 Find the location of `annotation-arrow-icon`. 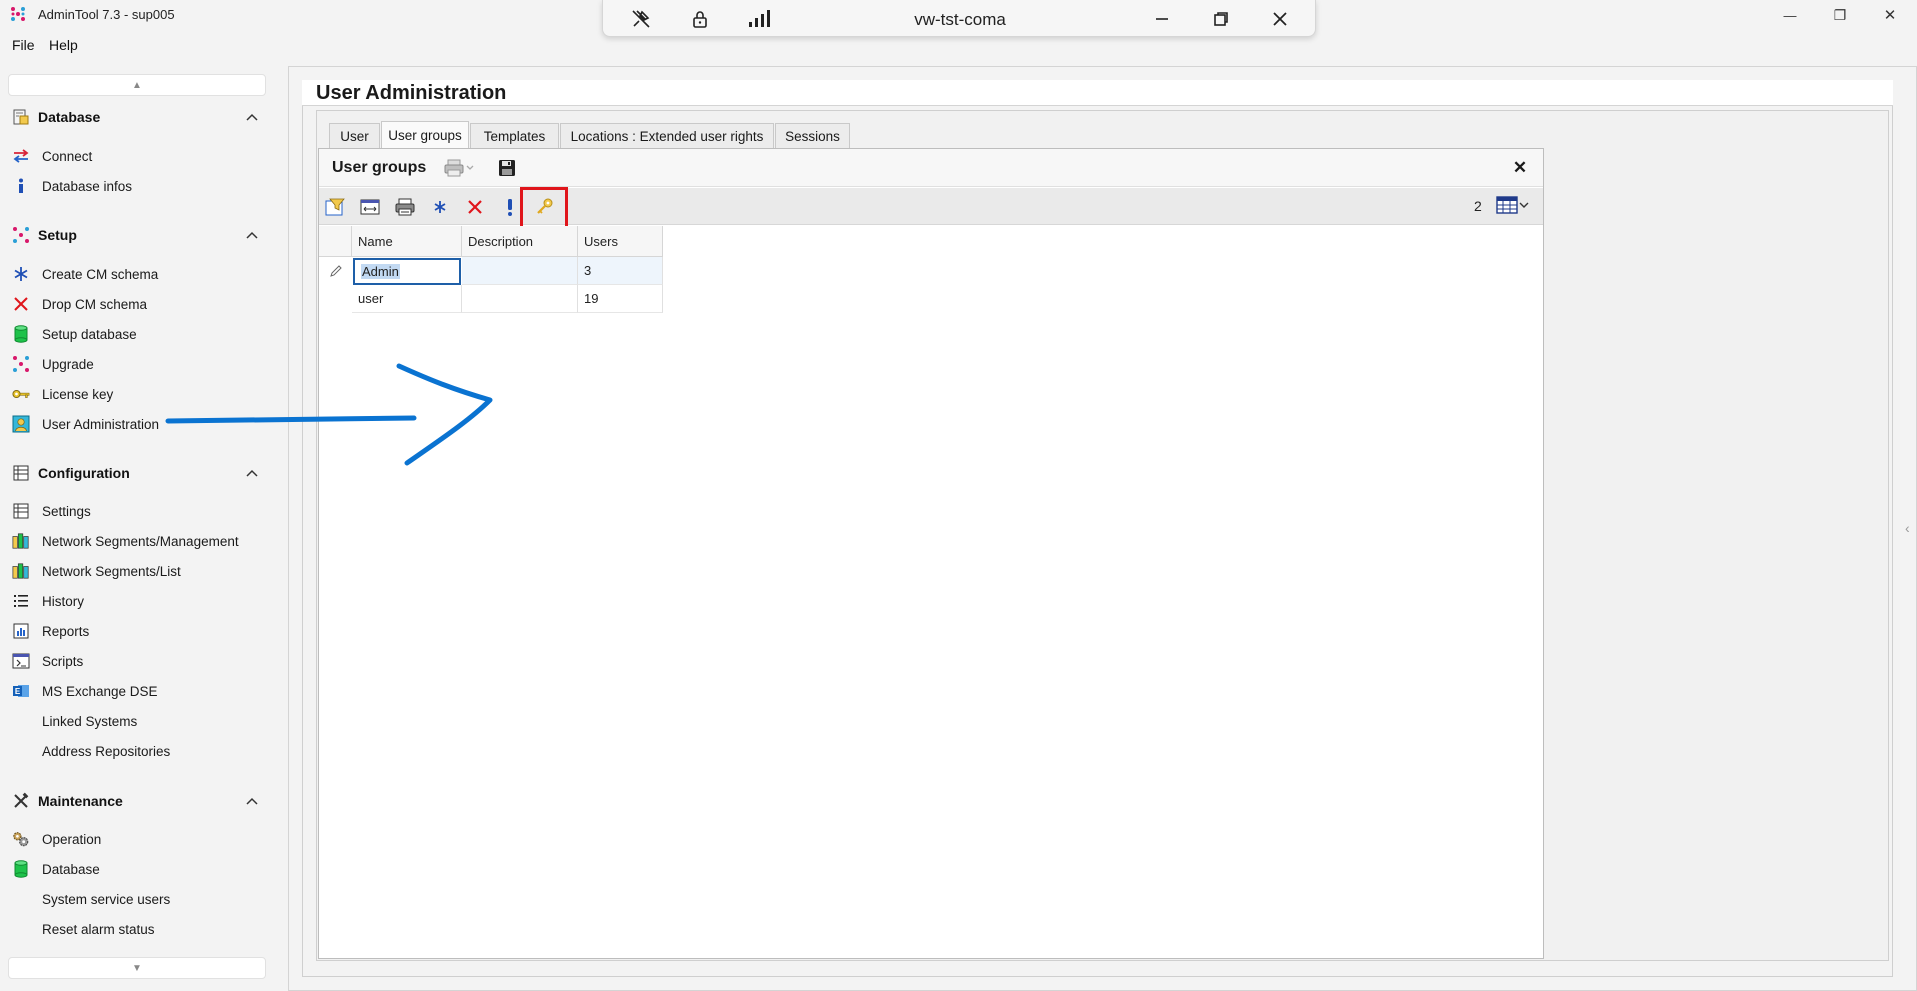

annotation-arrow-icon is located at coordinates (329, 414).